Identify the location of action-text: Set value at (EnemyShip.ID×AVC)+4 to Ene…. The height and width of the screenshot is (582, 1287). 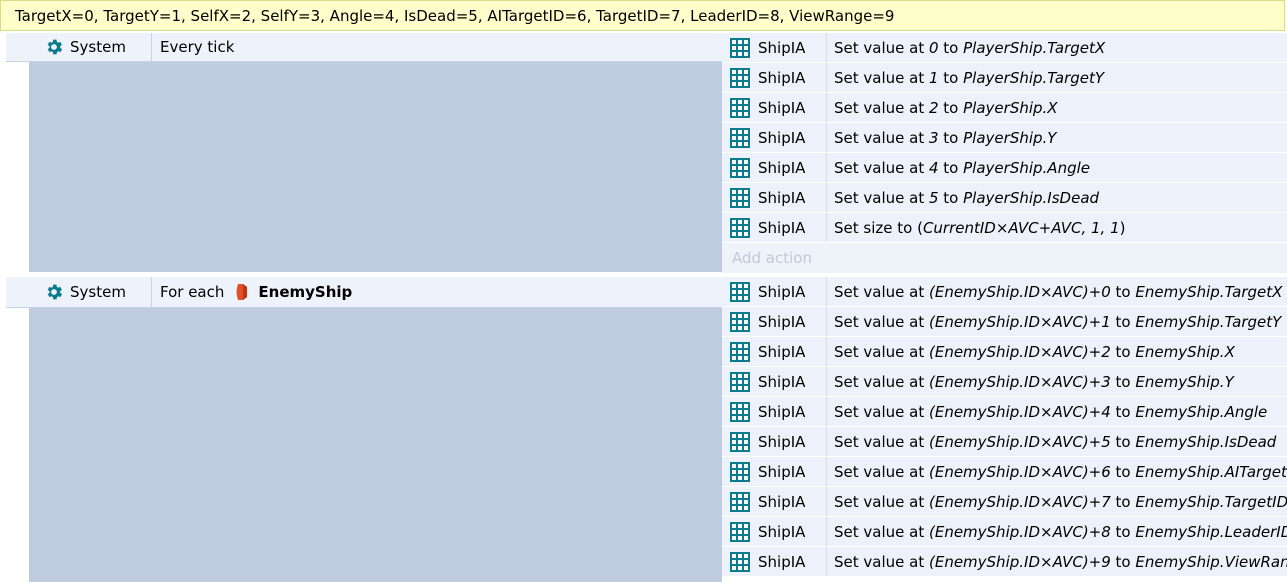
(1050, 411).